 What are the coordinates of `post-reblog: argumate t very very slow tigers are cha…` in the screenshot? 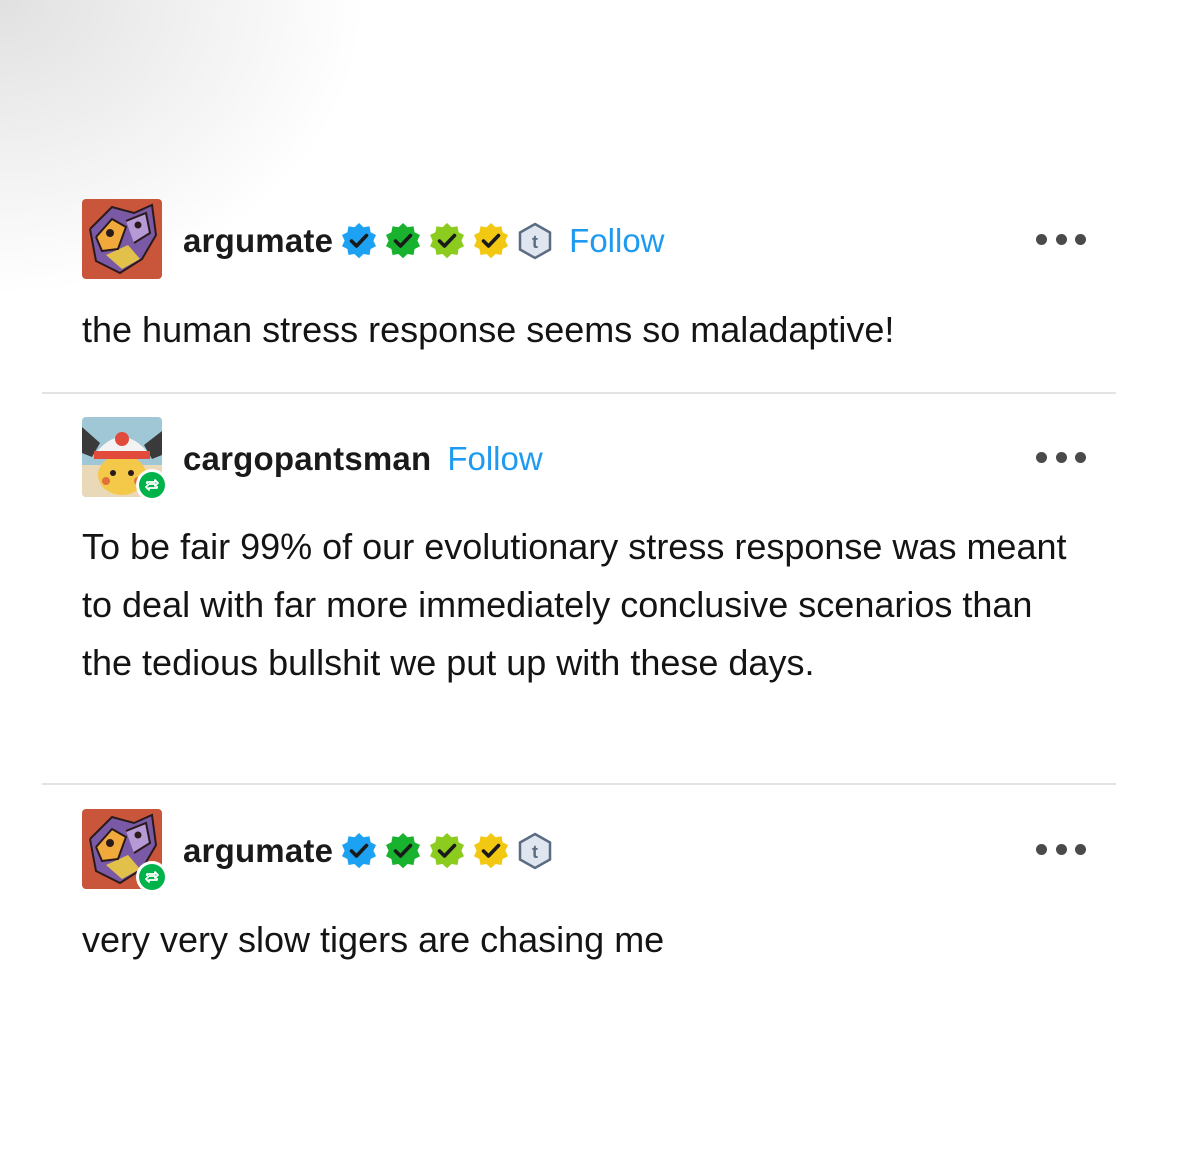 It's located at (587, 889).